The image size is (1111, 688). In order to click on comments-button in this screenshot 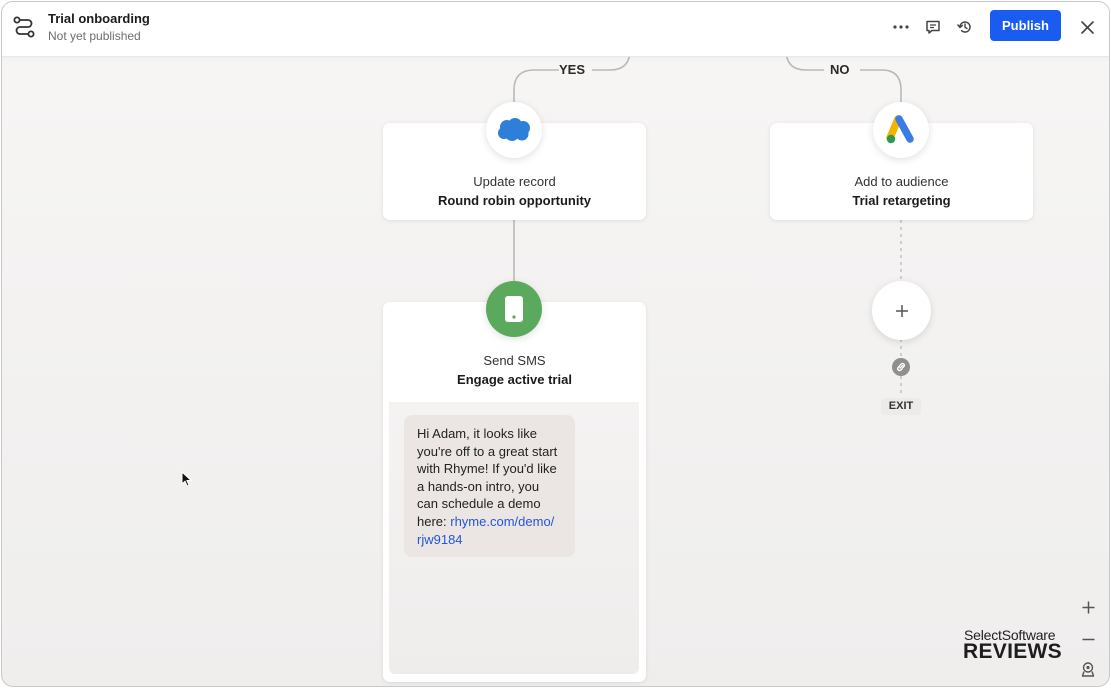, I will do `click(933, 27)`.